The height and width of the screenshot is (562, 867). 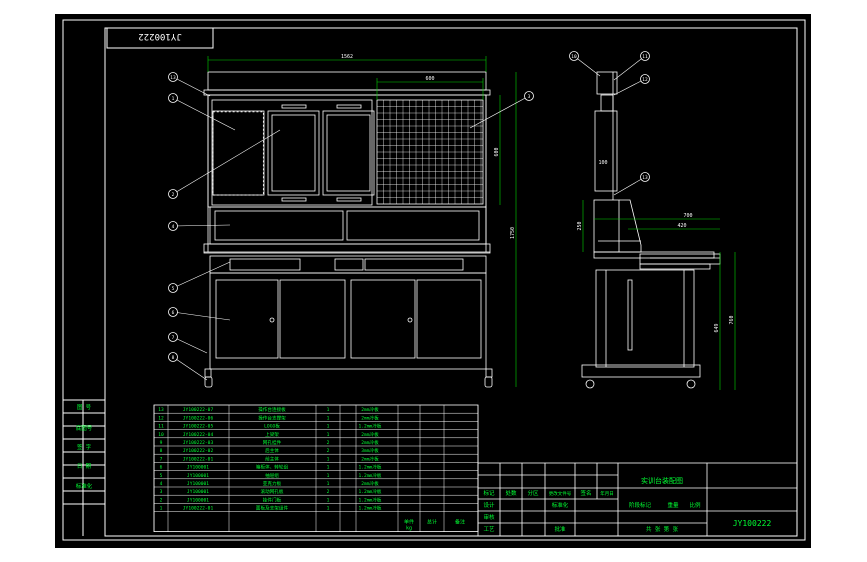 What do you see at coordinates (272, 499) in the screenshot?
I see `bom-cell: 挂件门板` at bounding box center [272, 499].